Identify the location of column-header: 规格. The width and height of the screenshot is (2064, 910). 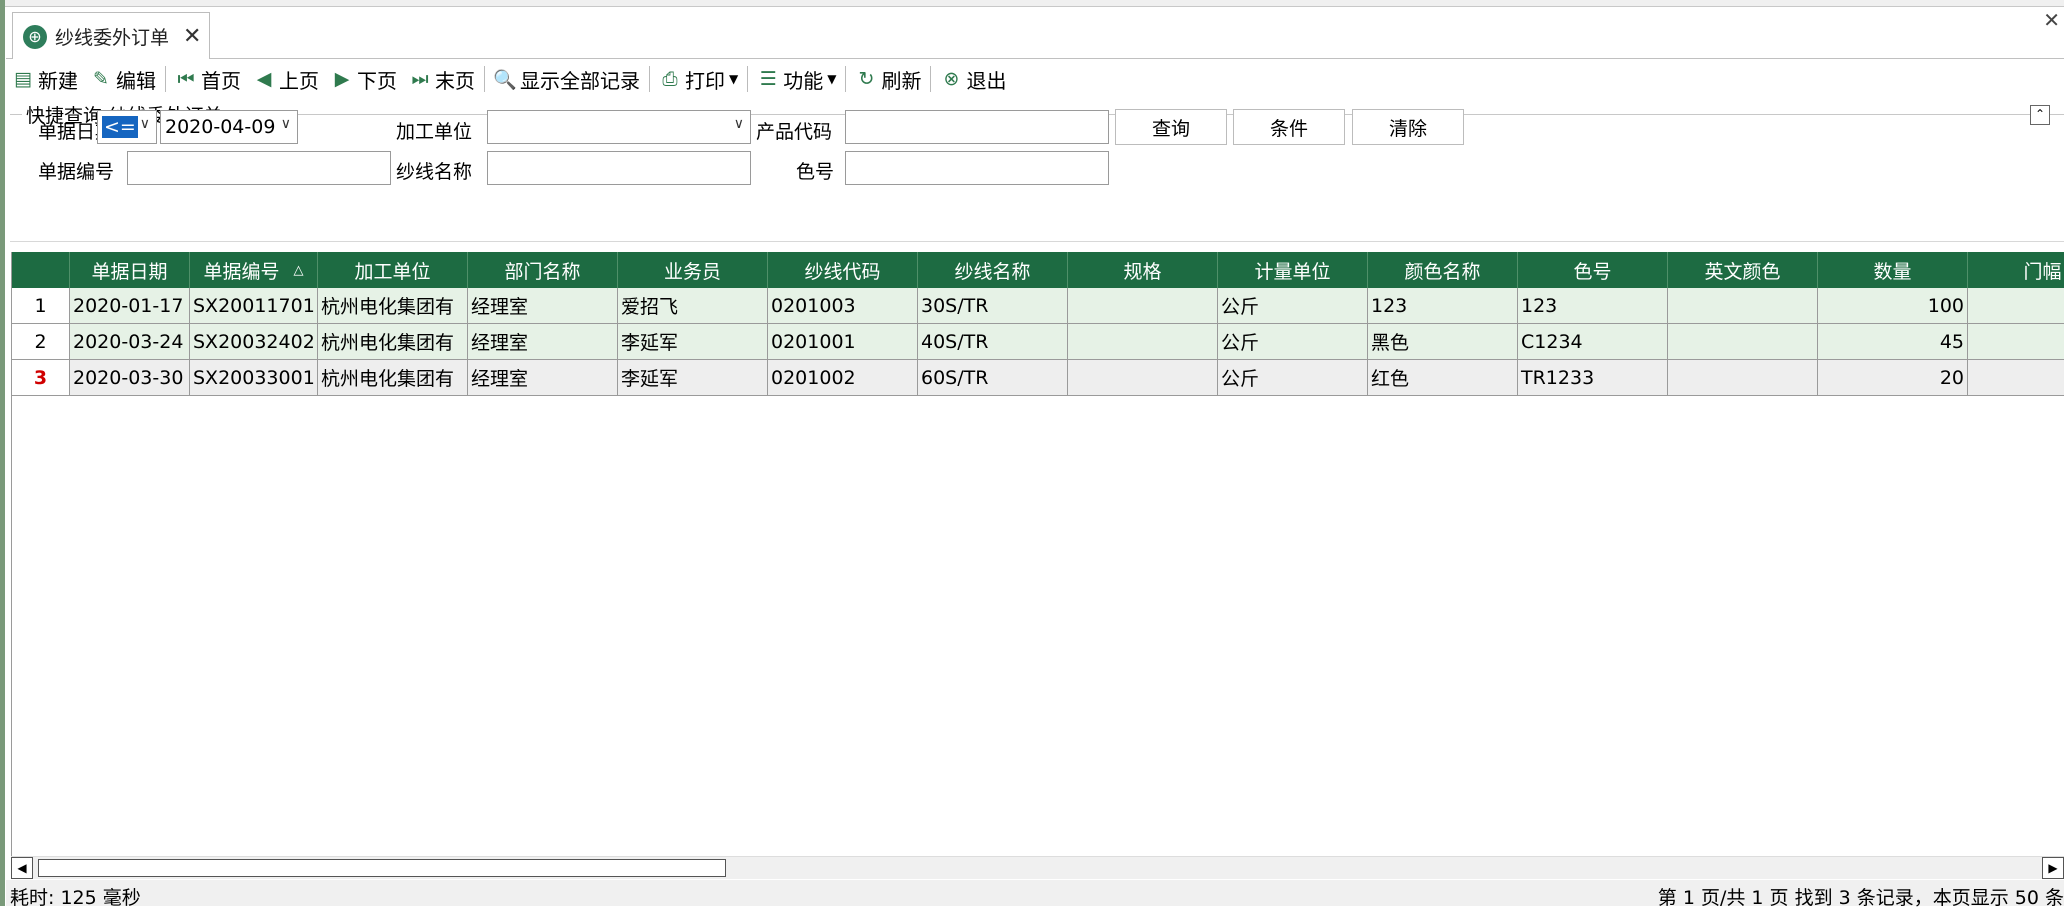
(1143, 270).